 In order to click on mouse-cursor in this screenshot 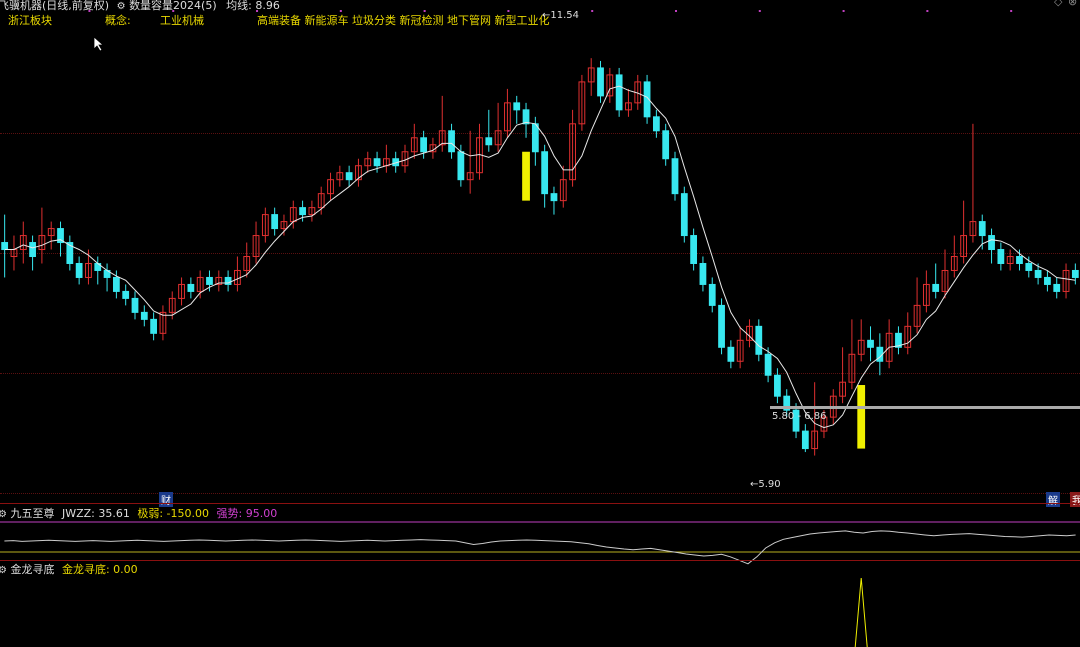, I will do `click(99, 46)`.